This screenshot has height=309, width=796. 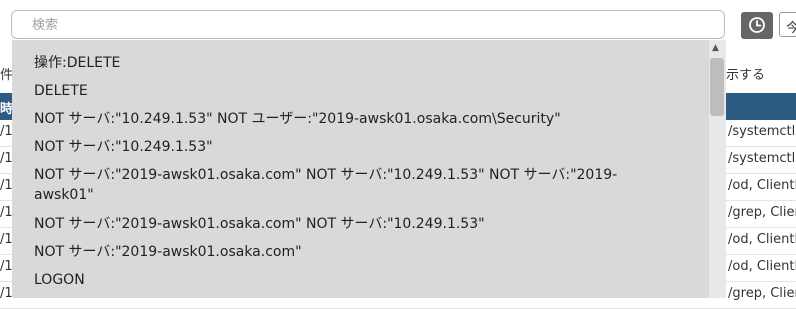 I want to click on today-button: 今, so click(x=787, y=24).